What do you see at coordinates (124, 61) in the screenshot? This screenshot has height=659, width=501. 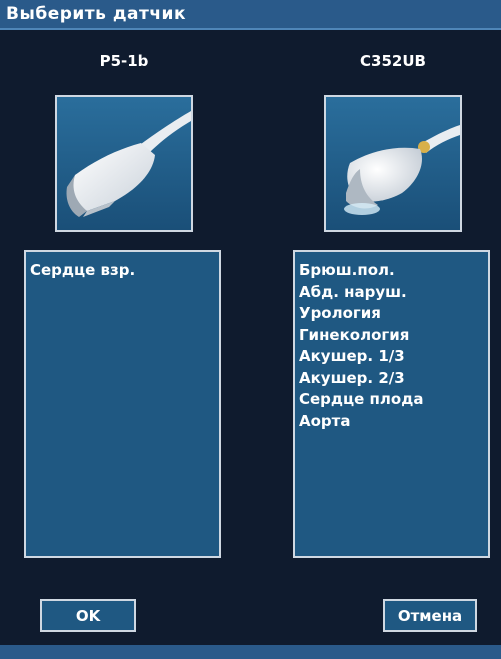 I see `probe-name-1: P5-1b` at bounding box center [124, 61].